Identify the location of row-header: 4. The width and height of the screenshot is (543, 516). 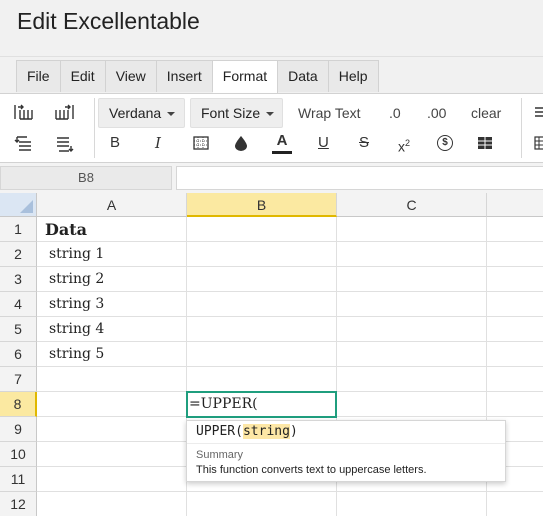
(18, 304).